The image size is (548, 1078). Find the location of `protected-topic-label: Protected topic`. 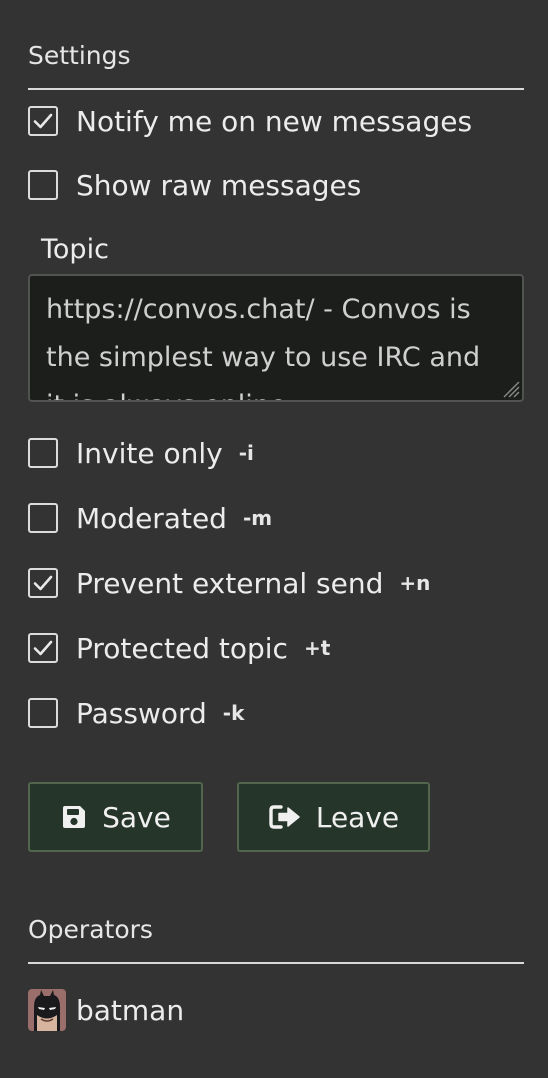

protected-topic-label: Protected topic is located at coordinates (182, 648).